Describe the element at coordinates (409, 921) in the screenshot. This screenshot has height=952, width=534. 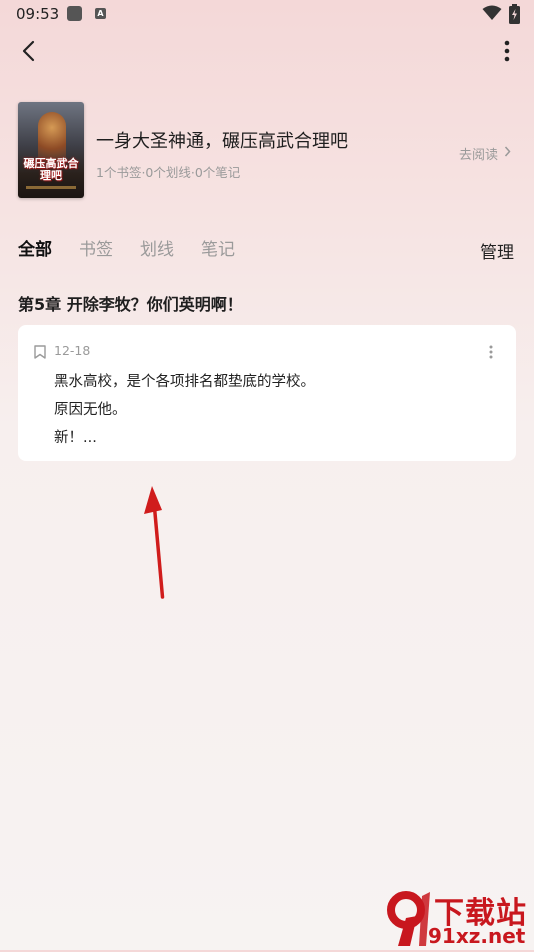
I see `watermark-logo-icon` at that location.